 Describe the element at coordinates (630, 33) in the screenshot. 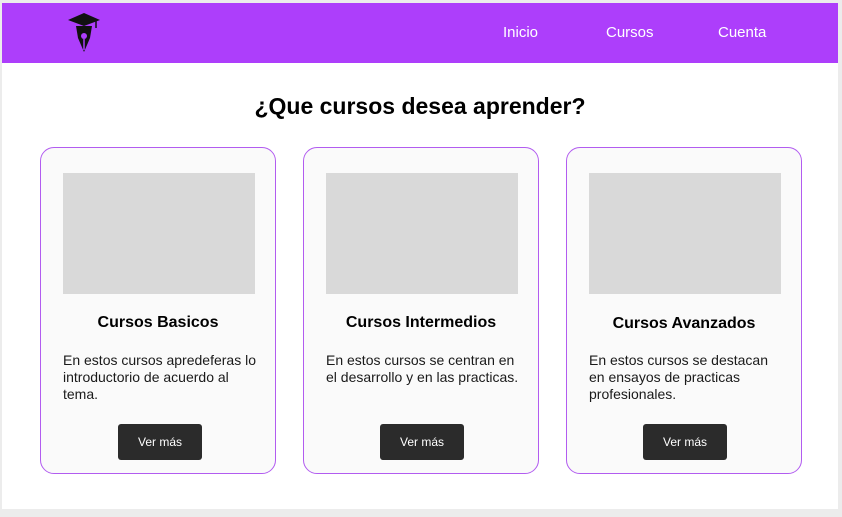

I see `nav-link-cursos: Cursos` at that location.